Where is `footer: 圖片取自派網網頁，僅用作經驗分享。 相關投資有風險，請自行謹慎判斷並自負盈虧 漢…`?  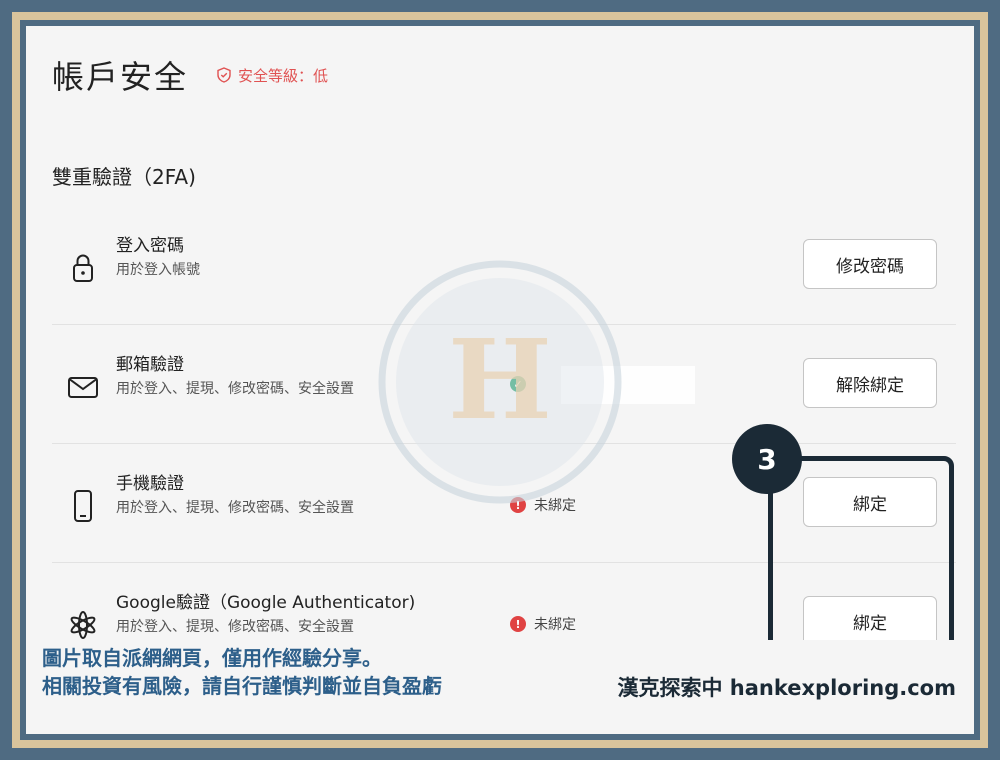
footer: 圖片取自派網網頁，僅用作經驗分享。 相關投資有風險，請自行謹慎判斷並自負盈虧 漢… is located at coordinates (500, 687).